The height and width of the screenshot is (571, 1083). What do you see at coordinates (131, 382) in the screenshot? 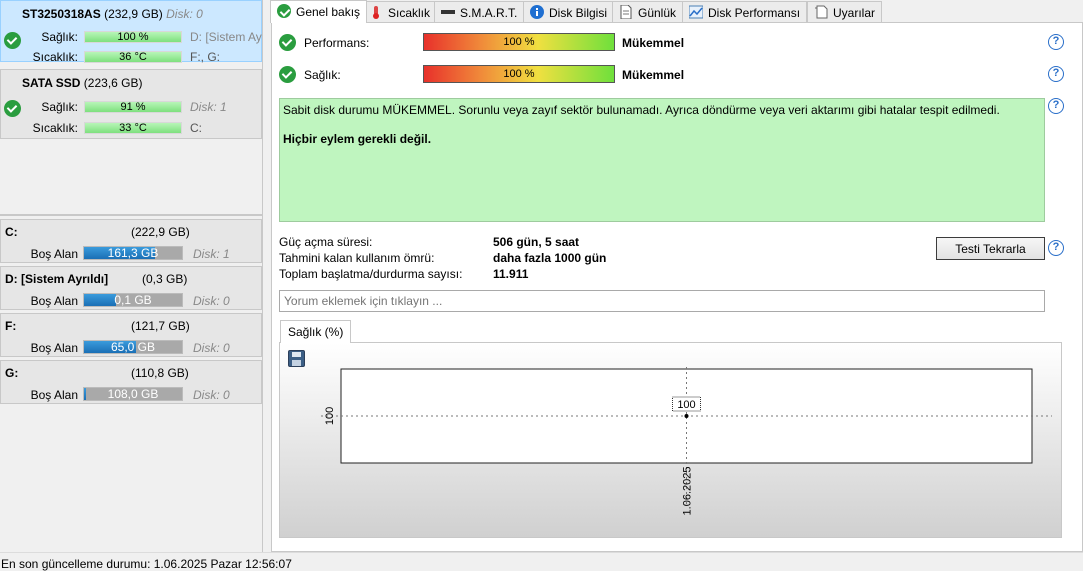
I see `partition-card-g: G: (110,8 GB) Boş Alan 108,0 GB Disk: 0` at bounding box center [131, 382].